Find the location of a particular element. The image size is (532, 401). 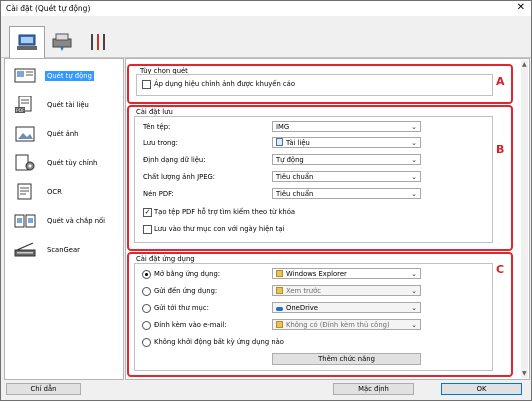

attach-email-select: Không có (Đính kèm thủ công) ⌄ is located at coordinates (346, 324).